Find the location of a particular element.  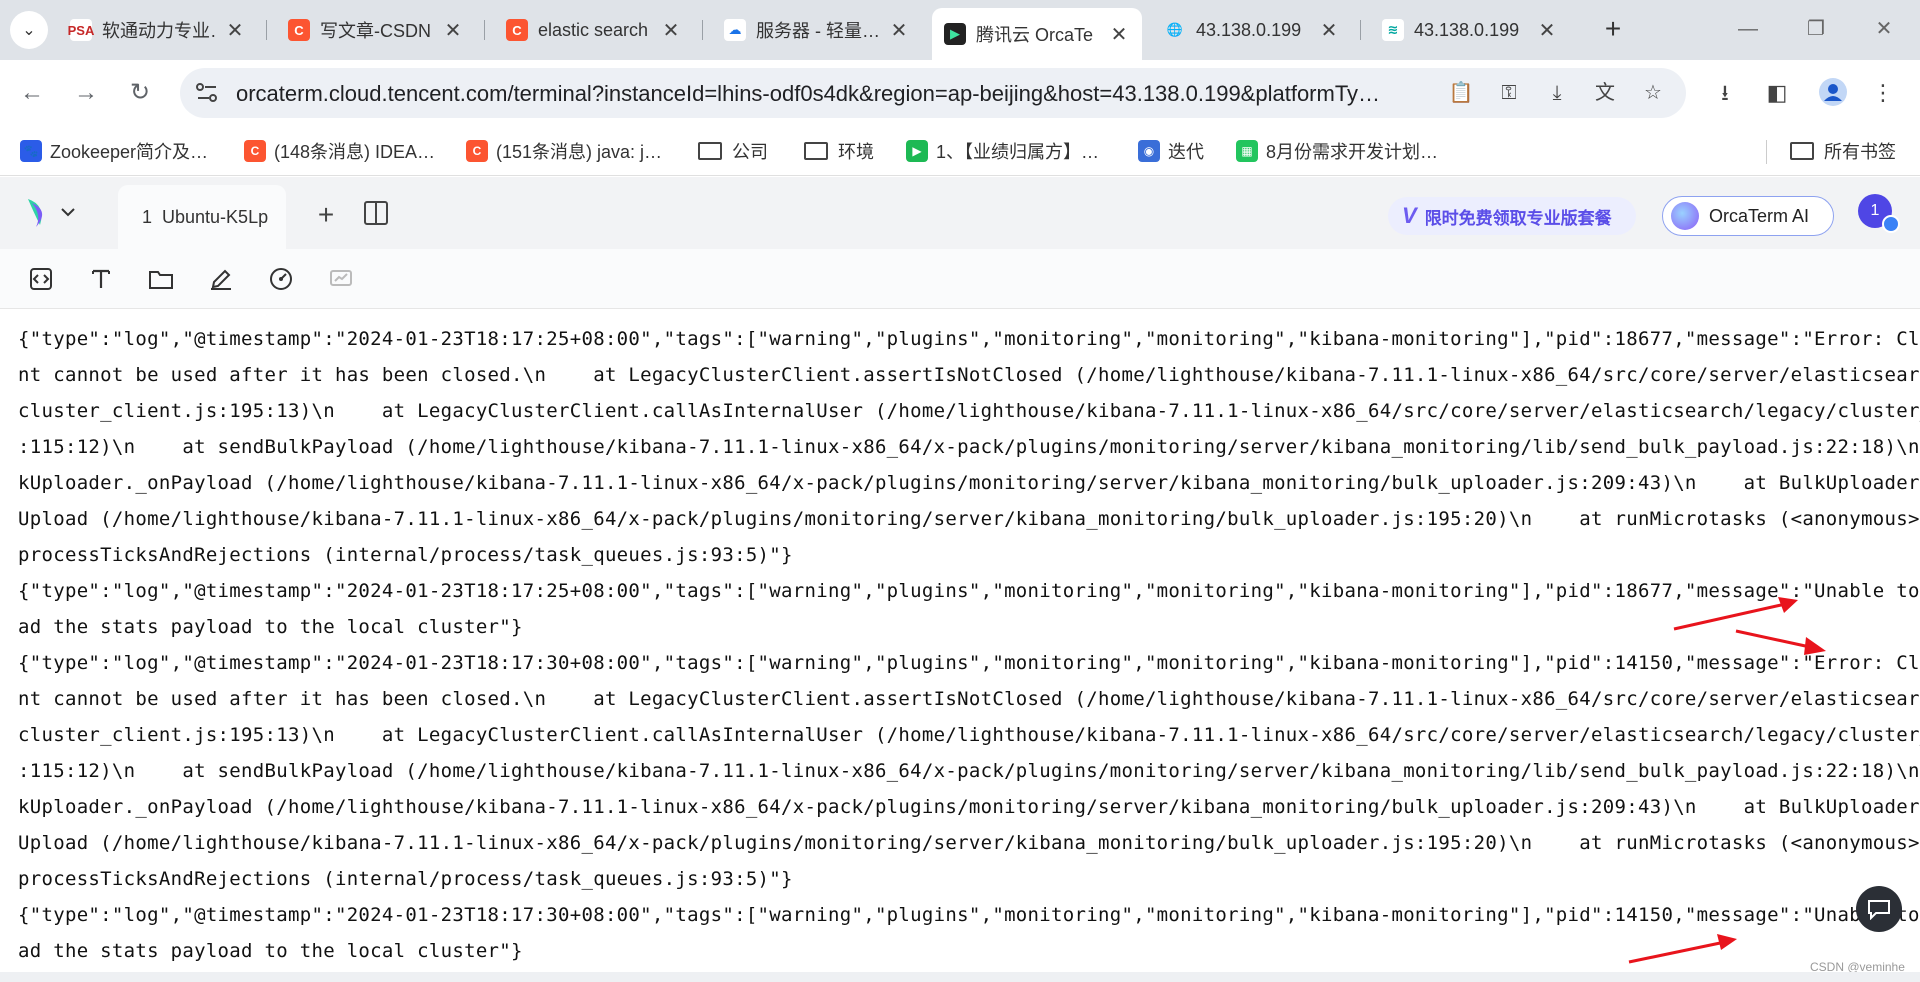

chart-screen-icon is located at coordinates (341, 279).